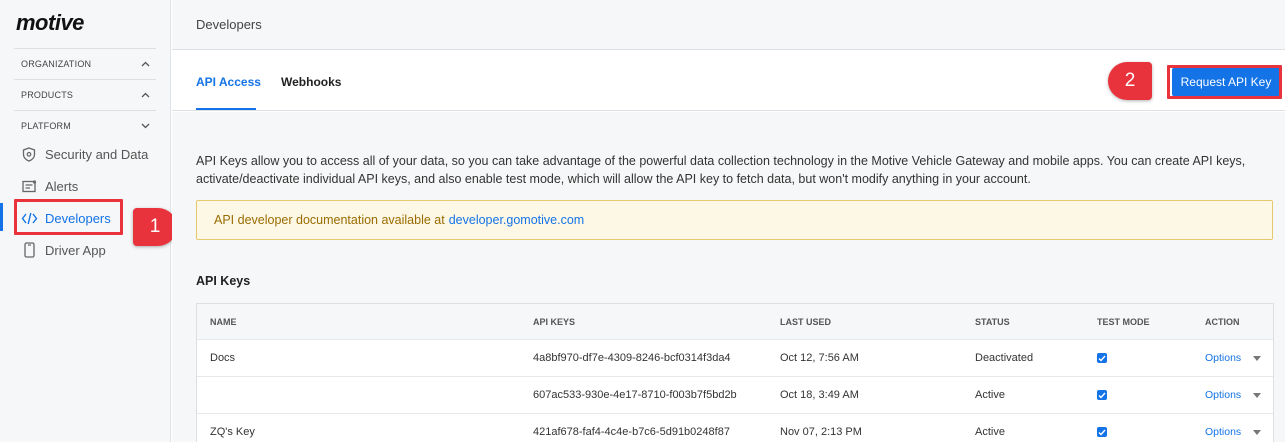  I want to click on request-button-highlight, so click(1224, 82).